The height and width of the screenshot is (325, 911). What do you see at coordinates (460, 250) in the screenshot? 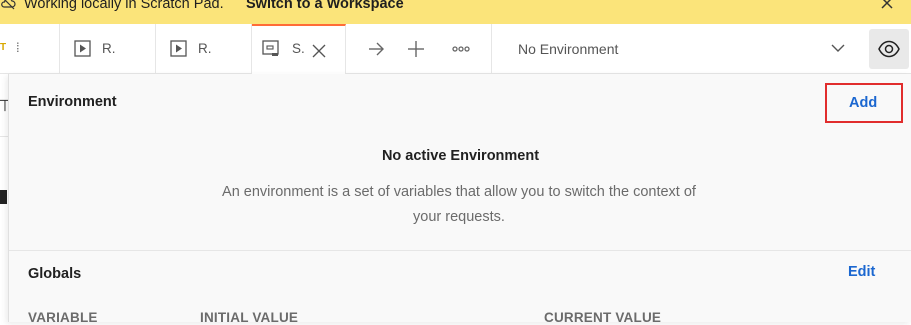
I see `section-divider` at bounding box center [460, 250].